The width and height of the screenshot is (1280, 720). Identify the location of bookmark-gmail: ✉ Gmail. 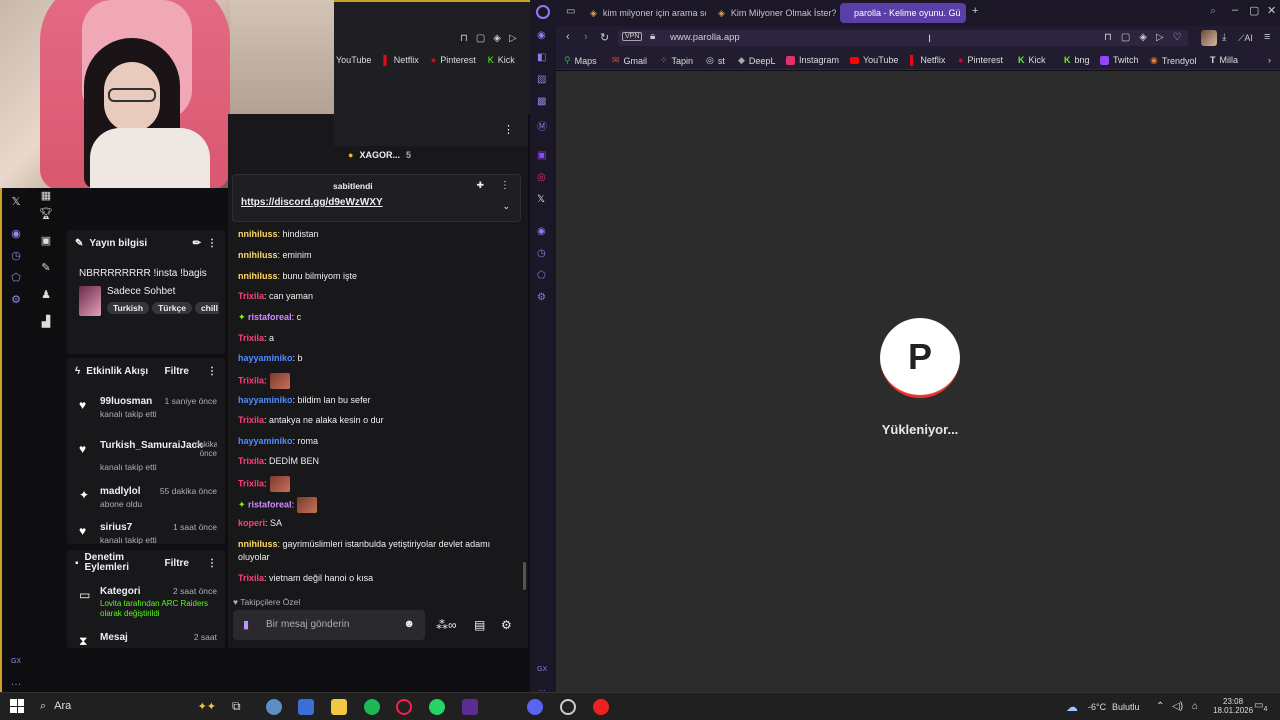
(629, 60).